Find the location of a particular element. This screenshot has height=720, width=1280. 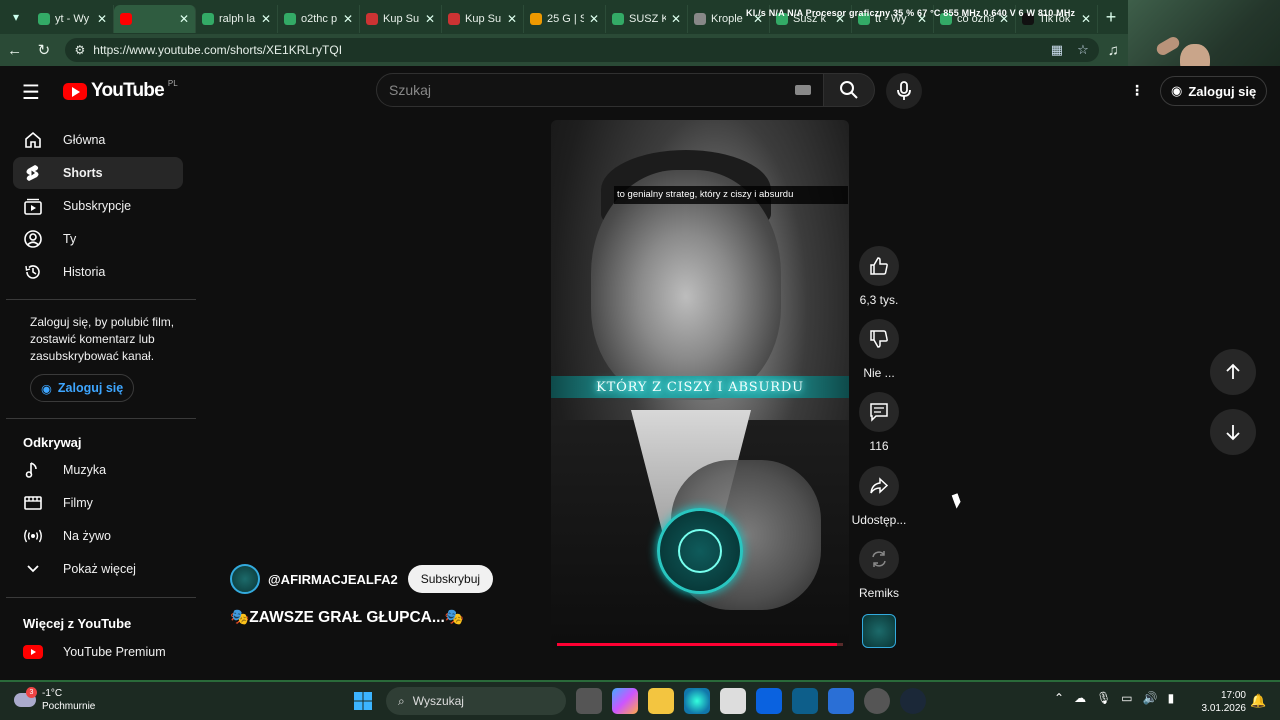

sidebar-item-shorts: Shorts is located at coordinates (98, 173).